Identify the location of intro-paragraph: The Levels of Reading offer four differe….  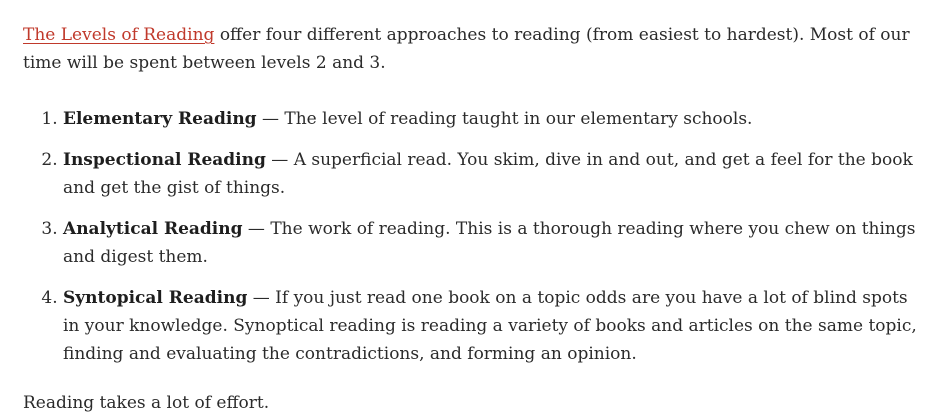
(473, 49).